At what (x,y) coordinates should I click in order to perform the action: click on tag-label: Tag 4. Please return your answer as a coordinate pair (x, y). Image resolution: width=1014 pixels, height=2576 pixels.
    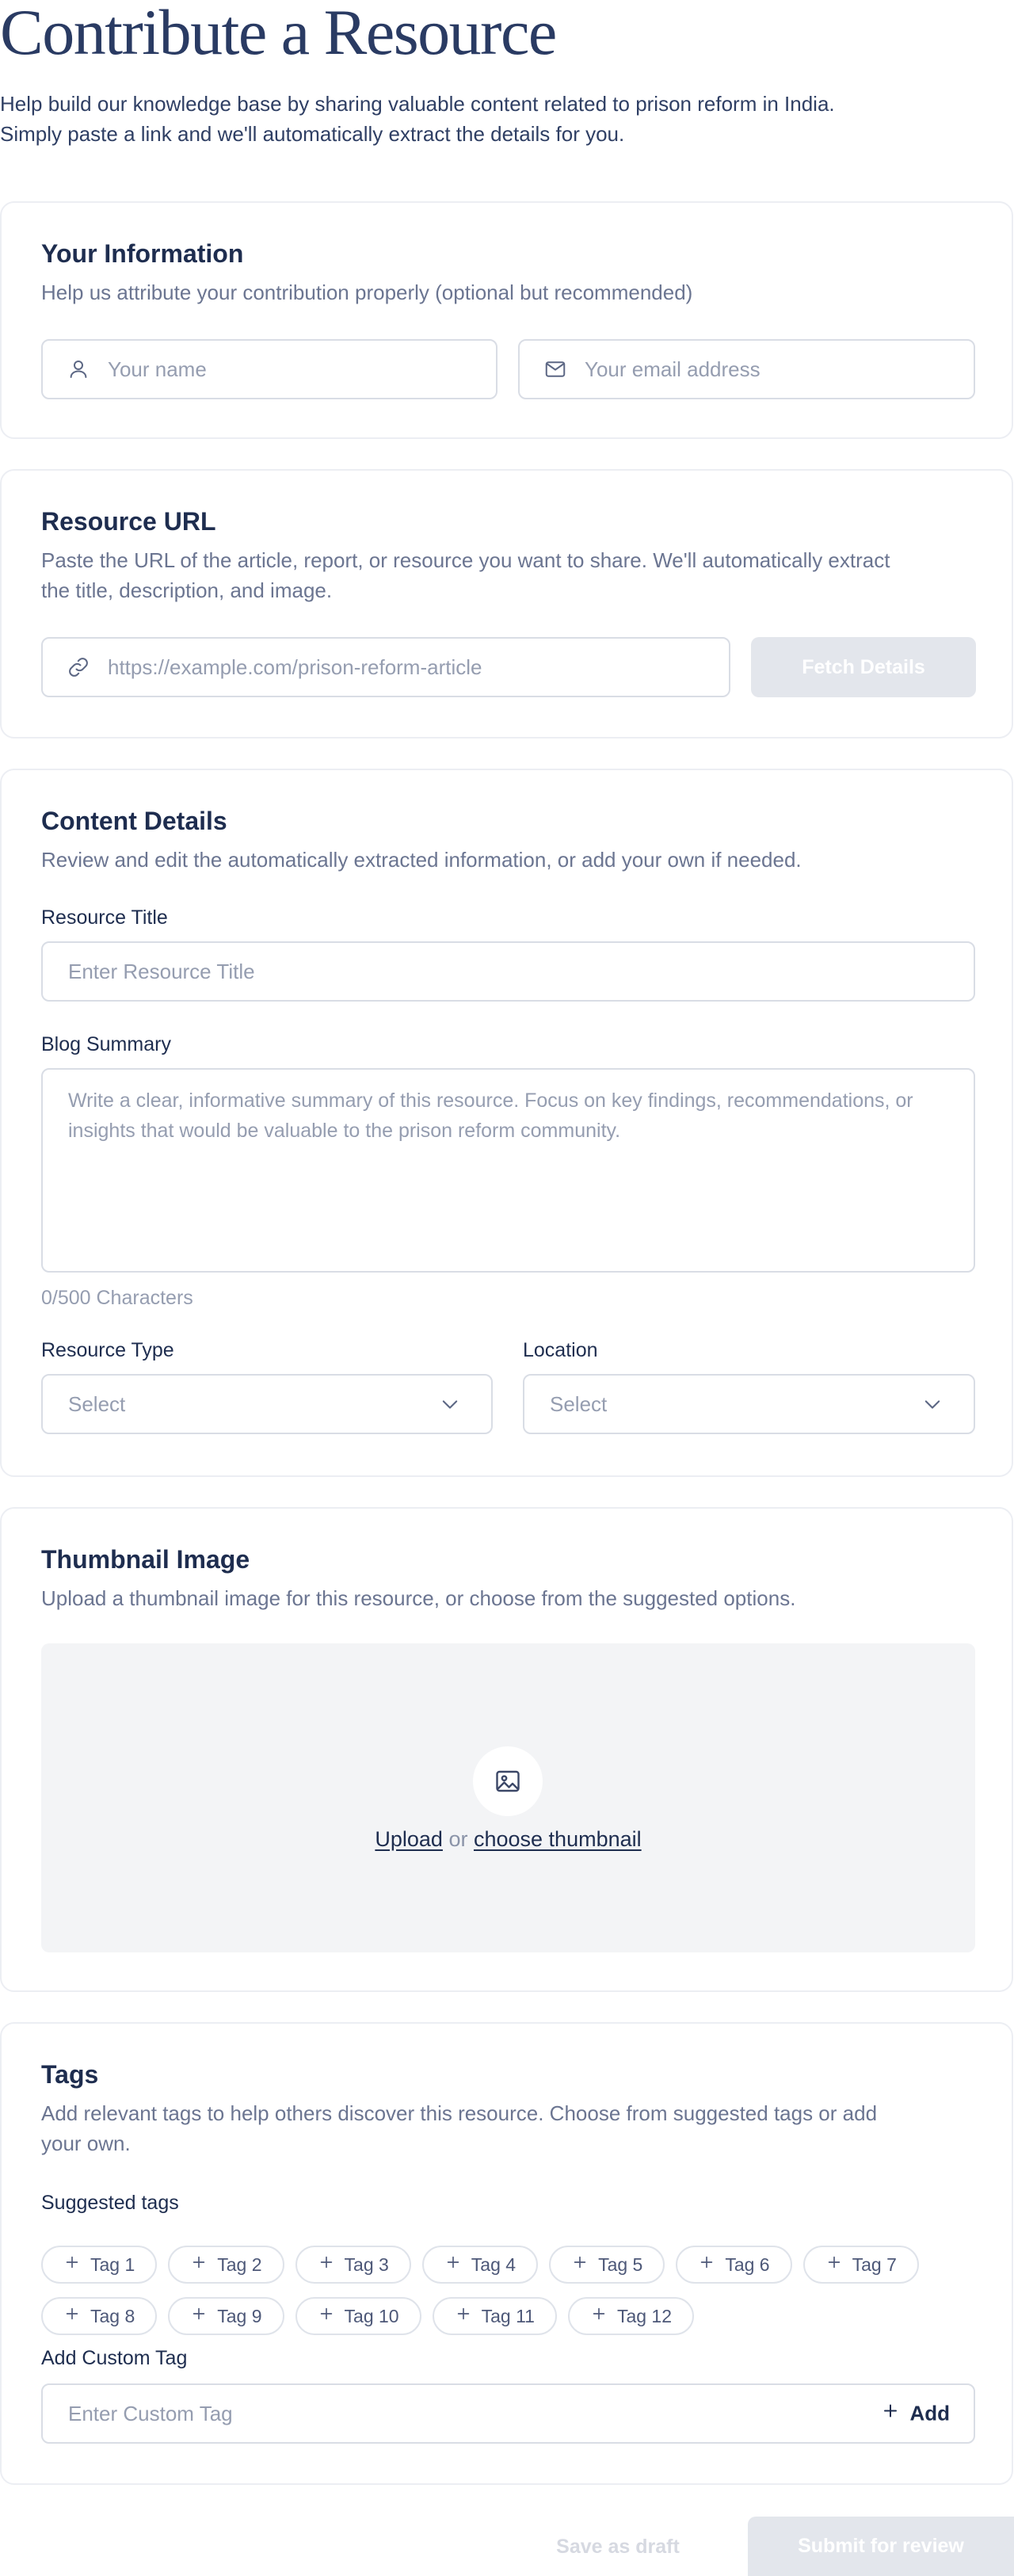
    Looking at the image, I should click on (494, 2264).